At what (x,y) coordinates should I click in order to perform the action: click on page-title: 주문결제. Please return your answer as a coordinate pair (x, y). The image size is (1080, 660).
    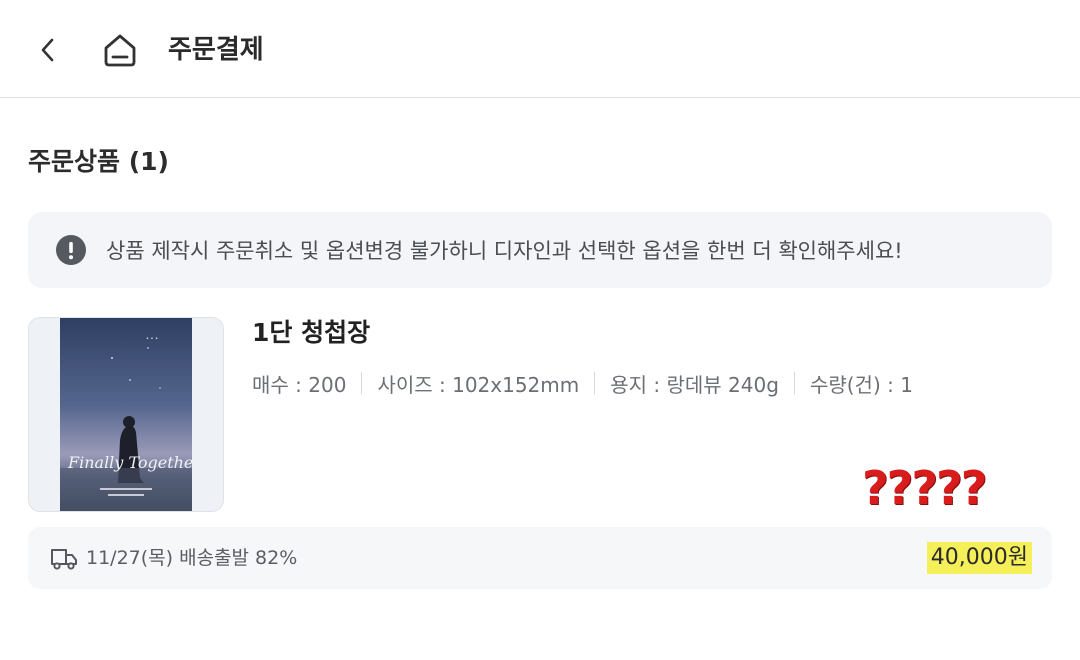
    Looking at the image, I should click on (216, 50).